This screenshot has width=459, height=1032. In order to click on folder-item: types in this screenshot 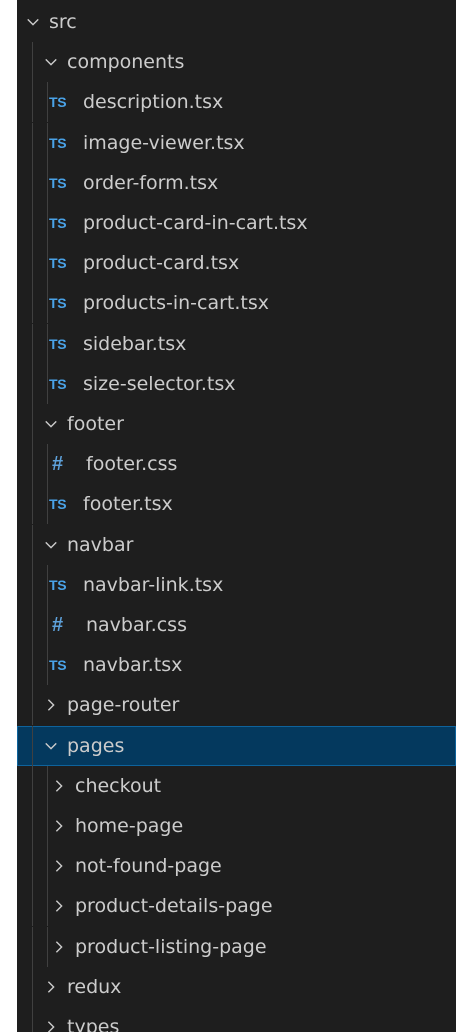, I will do `click(236, 1019)`.